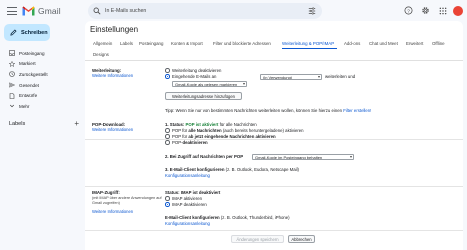  I want to click on pop-learn-more-link: Weitere Informationen, so click(112, 129).